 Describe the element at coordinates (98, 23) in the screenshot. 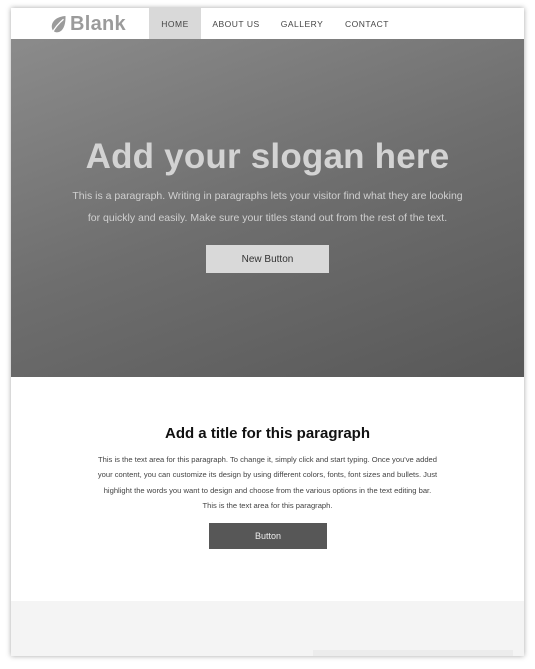

I see `logo-text: Blank` at that location.